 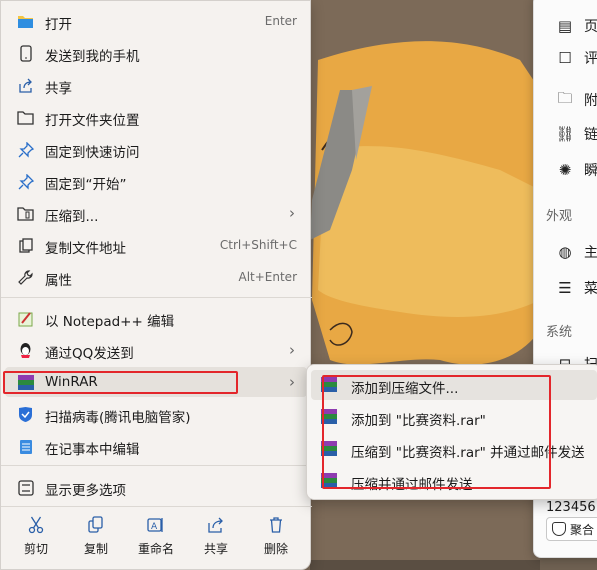 What do you see at coordinates (454, 449) in the screenshot?
I see `submenu-item-compress-email-rar: 压缩到 "比赛资料.rar" 并通过邮件发送` at bounding box center [454, 449].